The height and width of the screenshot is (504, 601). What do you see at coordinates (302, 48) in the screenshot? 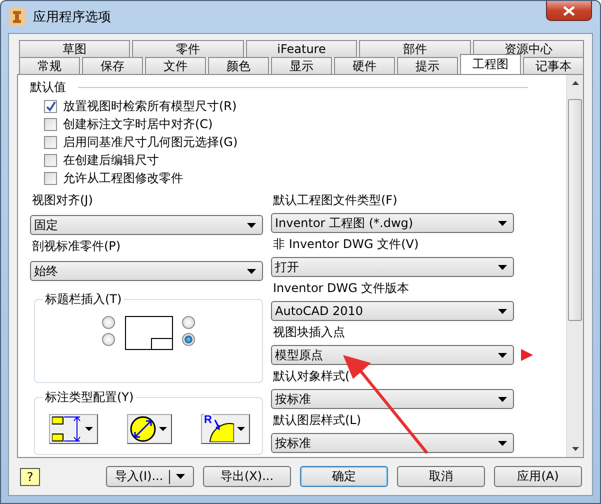
I see `tab: iFeature` at bounding box center [302, 48].